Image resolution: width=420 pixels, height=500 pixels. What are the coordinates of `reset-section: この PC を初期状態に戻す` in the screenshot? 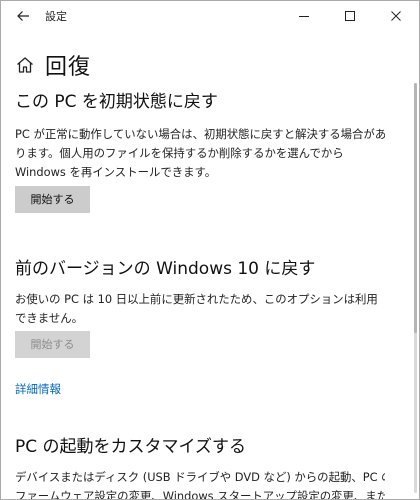 It's located at (116, 99).